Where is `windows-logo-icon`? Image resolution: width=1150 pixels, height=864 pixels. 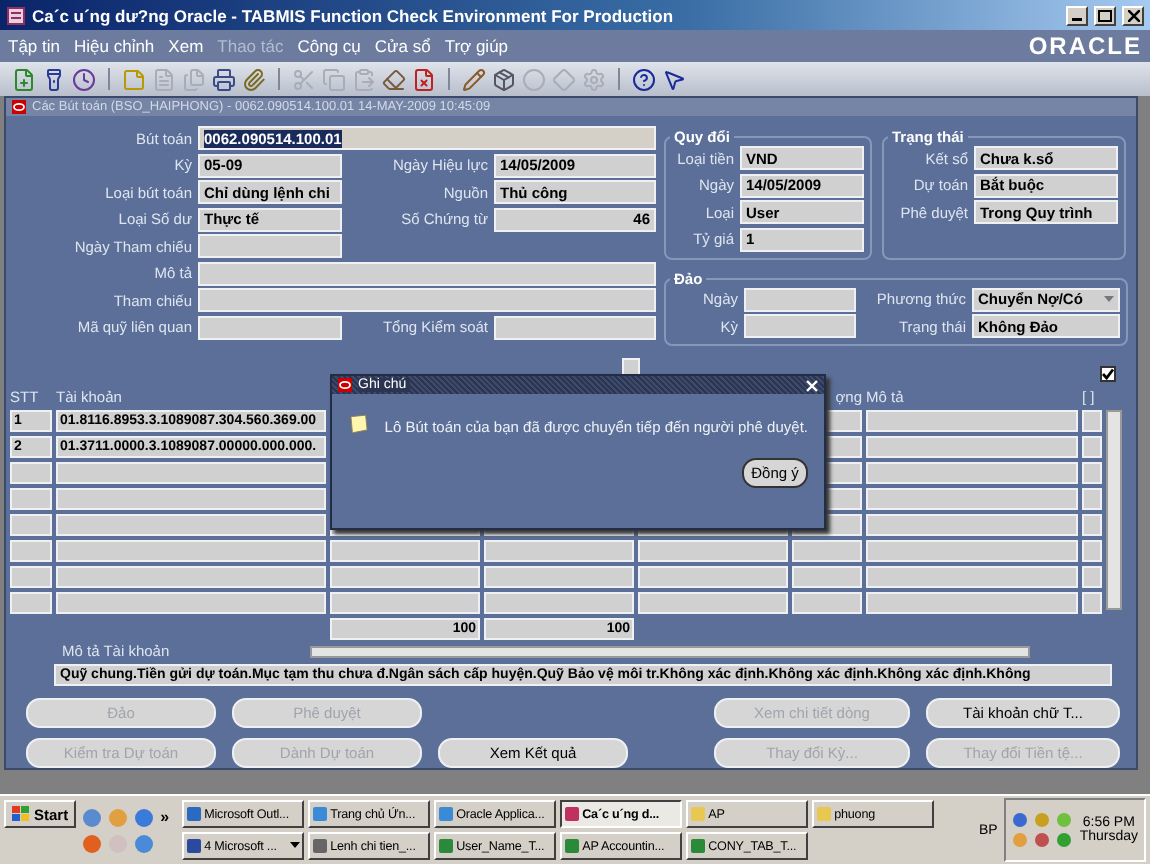 windows-logo-icon is located at coordinates (21, 814).